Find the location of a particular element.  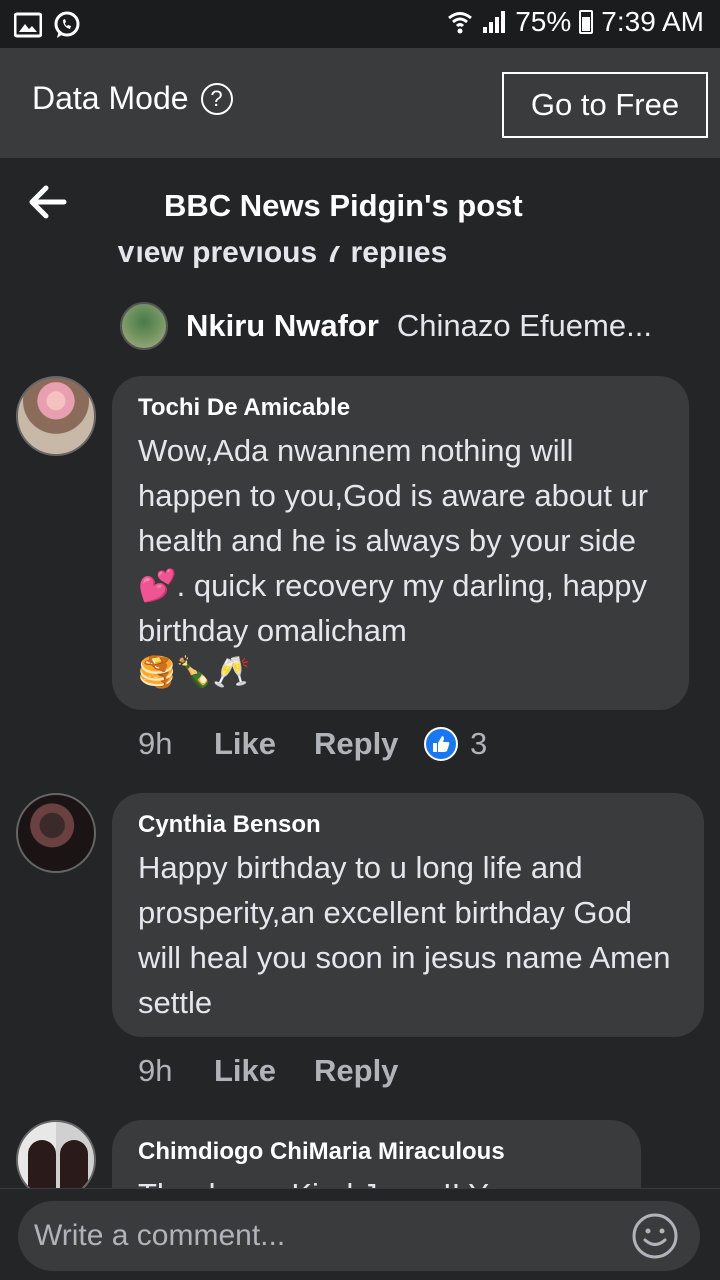

page-title: BBC News Pidgin's post is located at coordinates (343, 205).